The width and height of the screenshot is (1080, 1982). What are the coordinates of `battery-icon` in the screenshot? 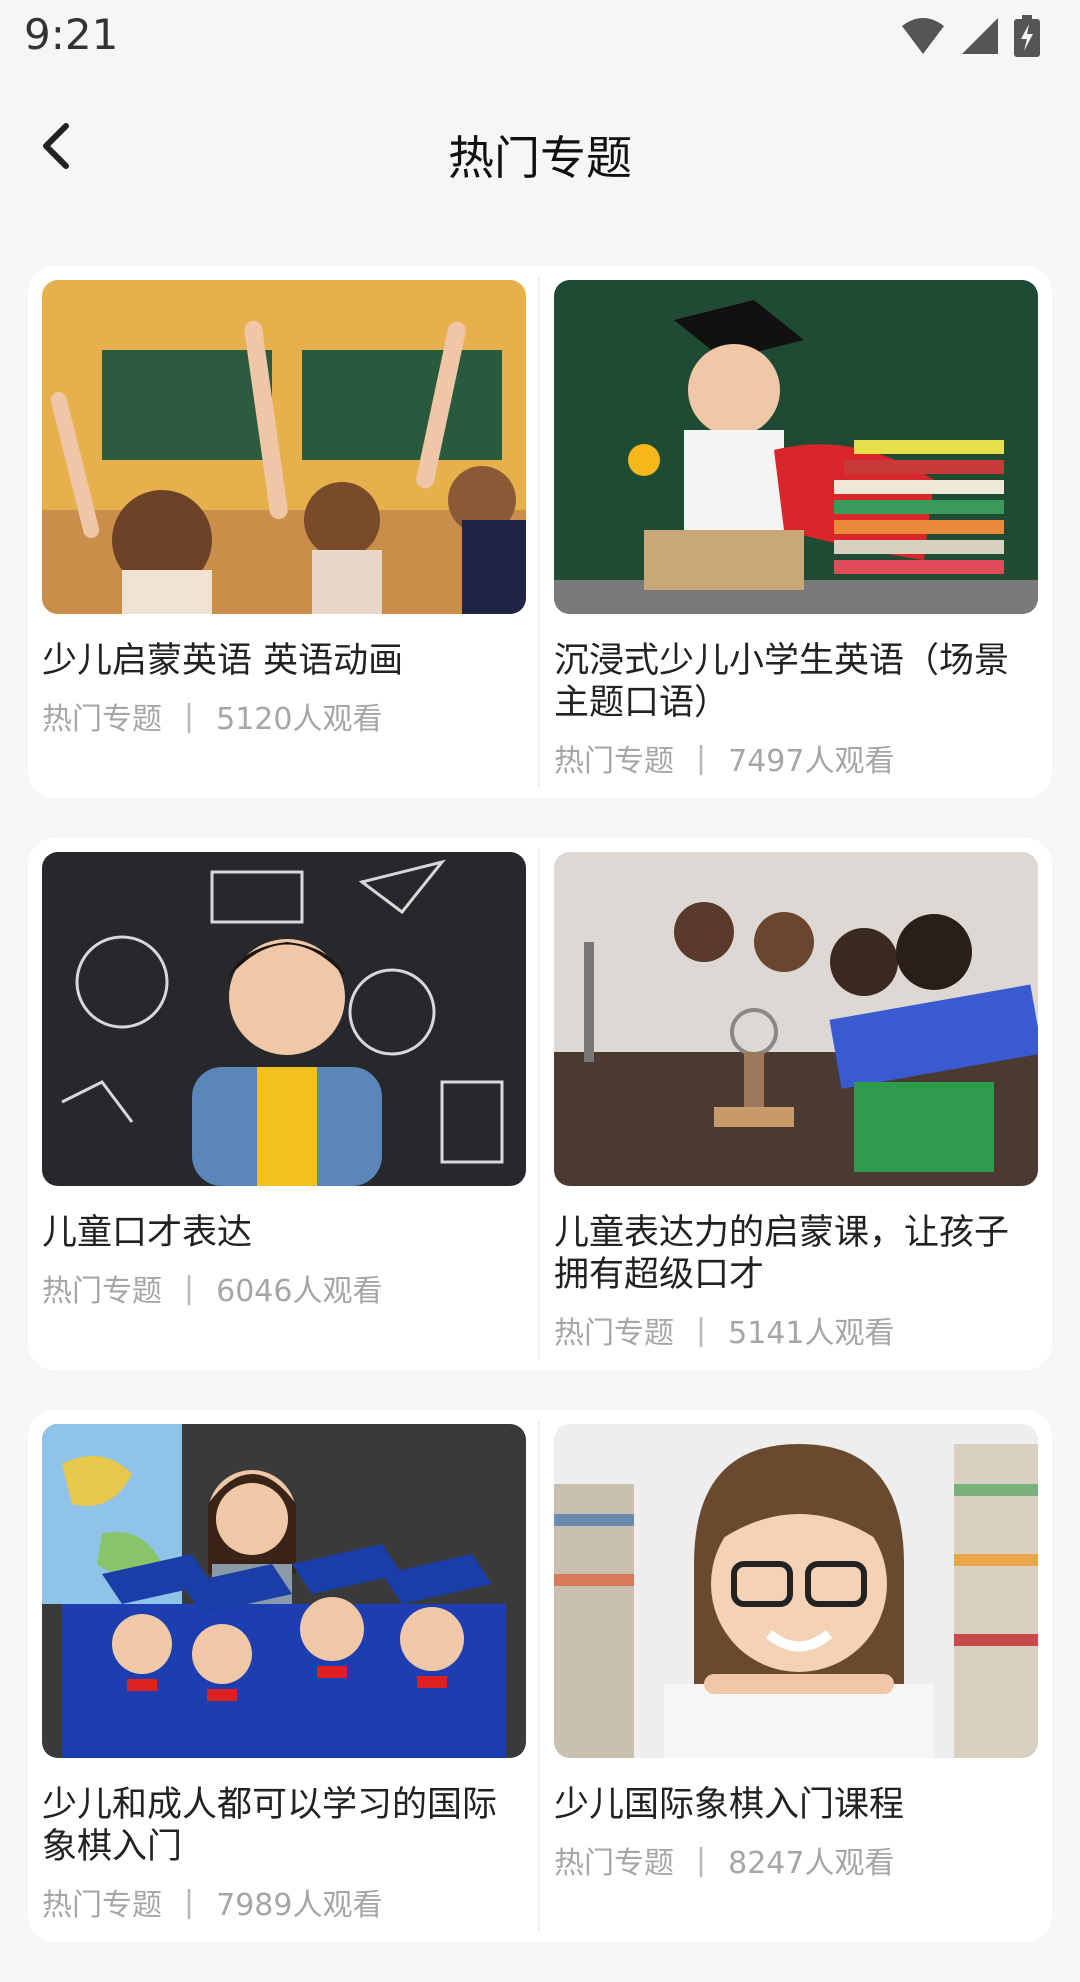 It's located at (1027, 36).